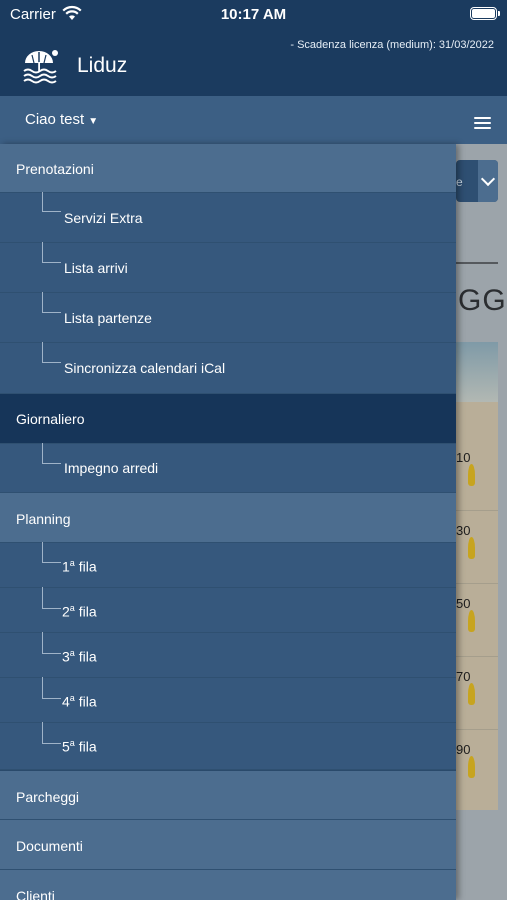 This screenshot has width=507, height=900. What do you see at coordinates (228, 565) in the screenshot?
I see `menu-item-fila-1: 1a fila` at bounding box center [228, 565].